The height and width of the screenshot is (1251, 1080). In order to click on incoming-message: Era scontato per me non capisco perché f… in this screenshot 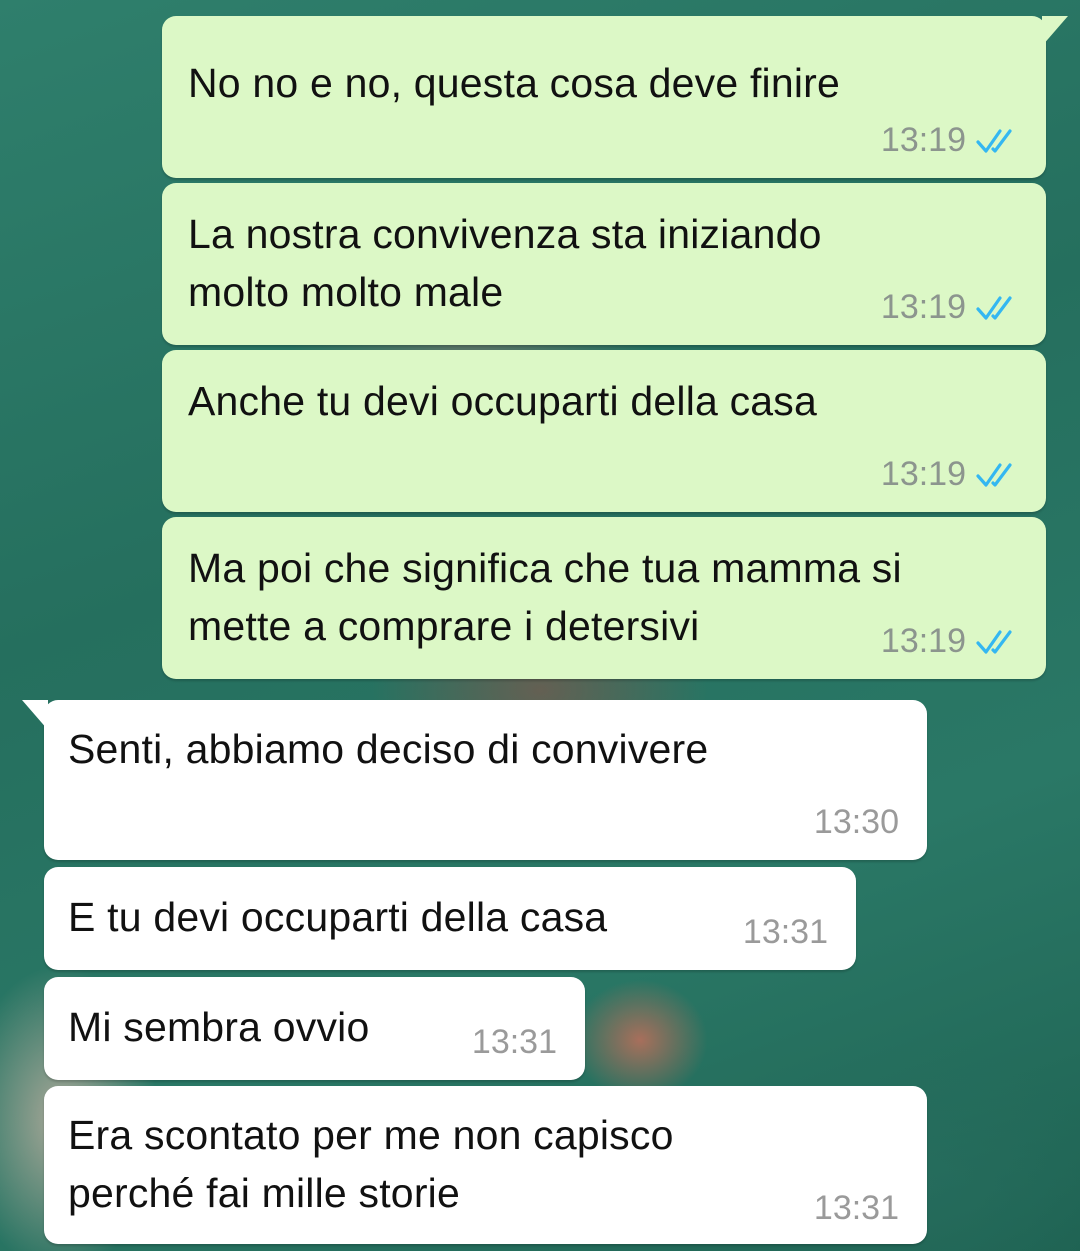, I will do `click(485, 1165)`.